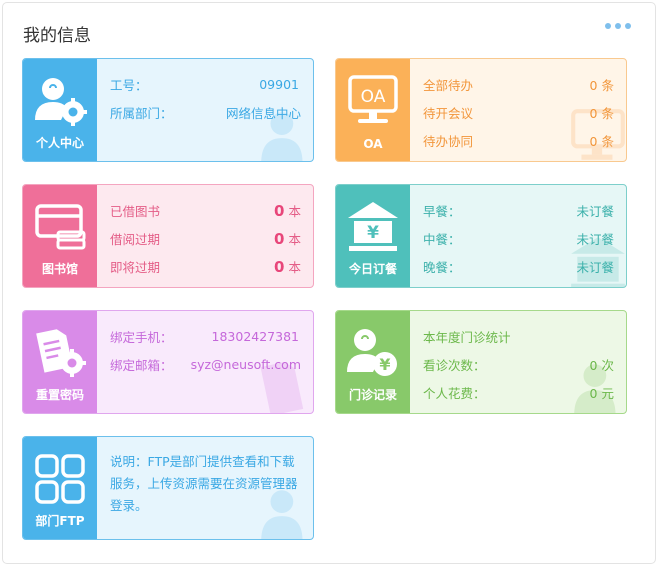 This screenshot has height=564, width=660. Describe the element at coordinates (518, 336) in the screenshot. I see `clinic-heading-row: 本年度门诊统计` at that location.